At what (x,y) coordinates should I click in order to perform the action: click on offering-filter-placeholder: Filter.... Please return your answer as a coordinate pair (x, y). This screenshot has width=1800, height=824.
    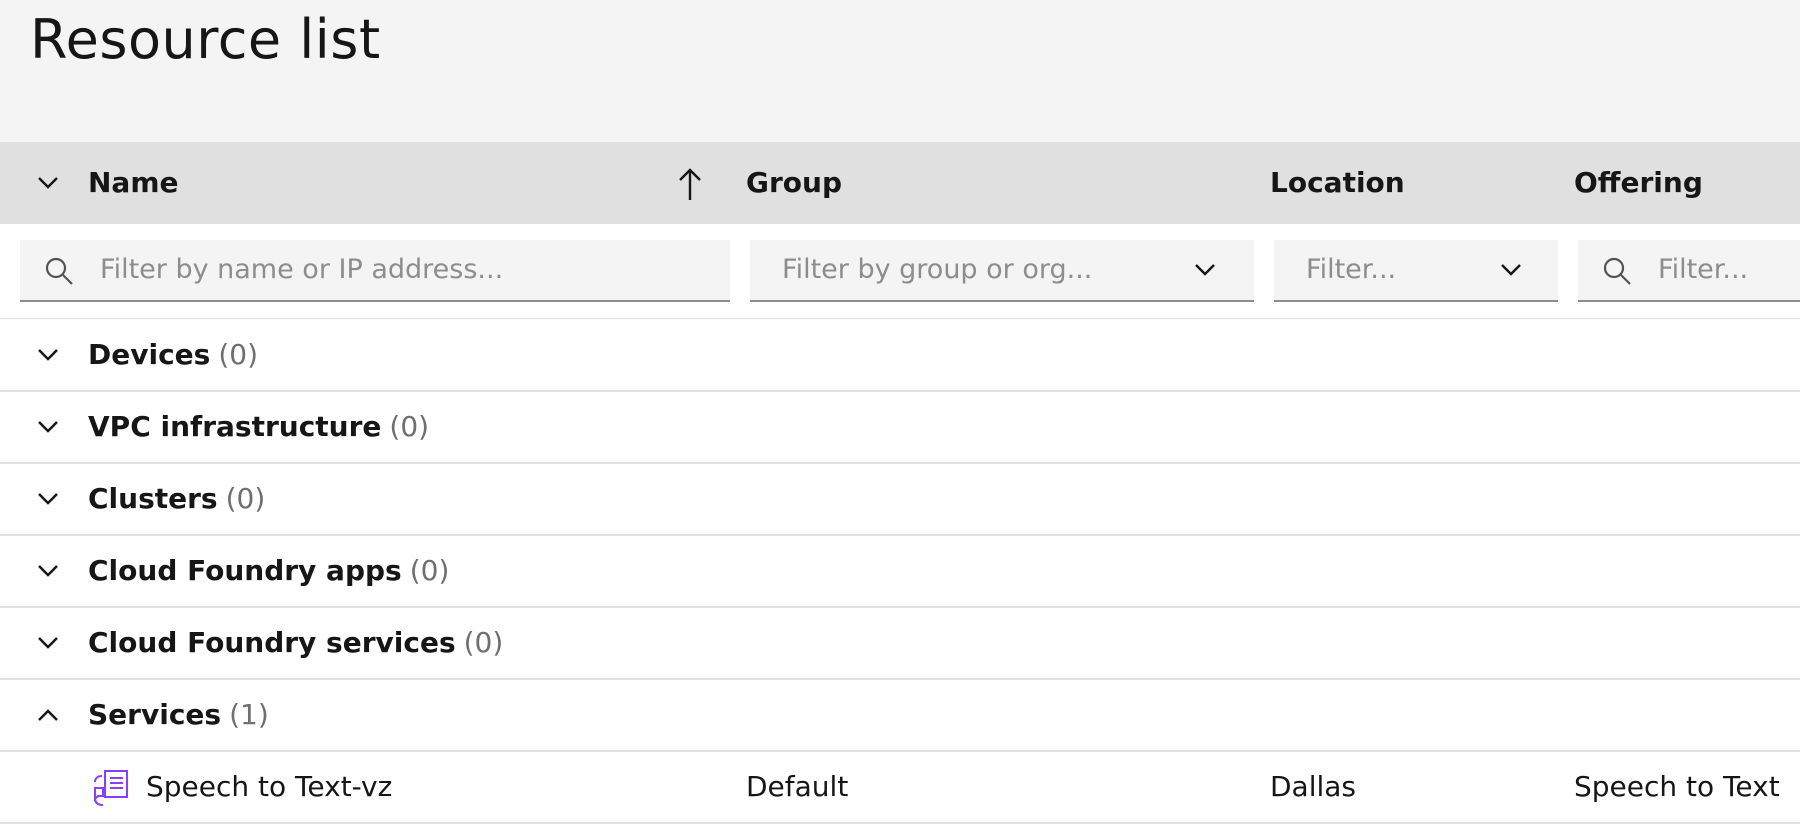
    Looking at the image, I should click on (1703, 269).